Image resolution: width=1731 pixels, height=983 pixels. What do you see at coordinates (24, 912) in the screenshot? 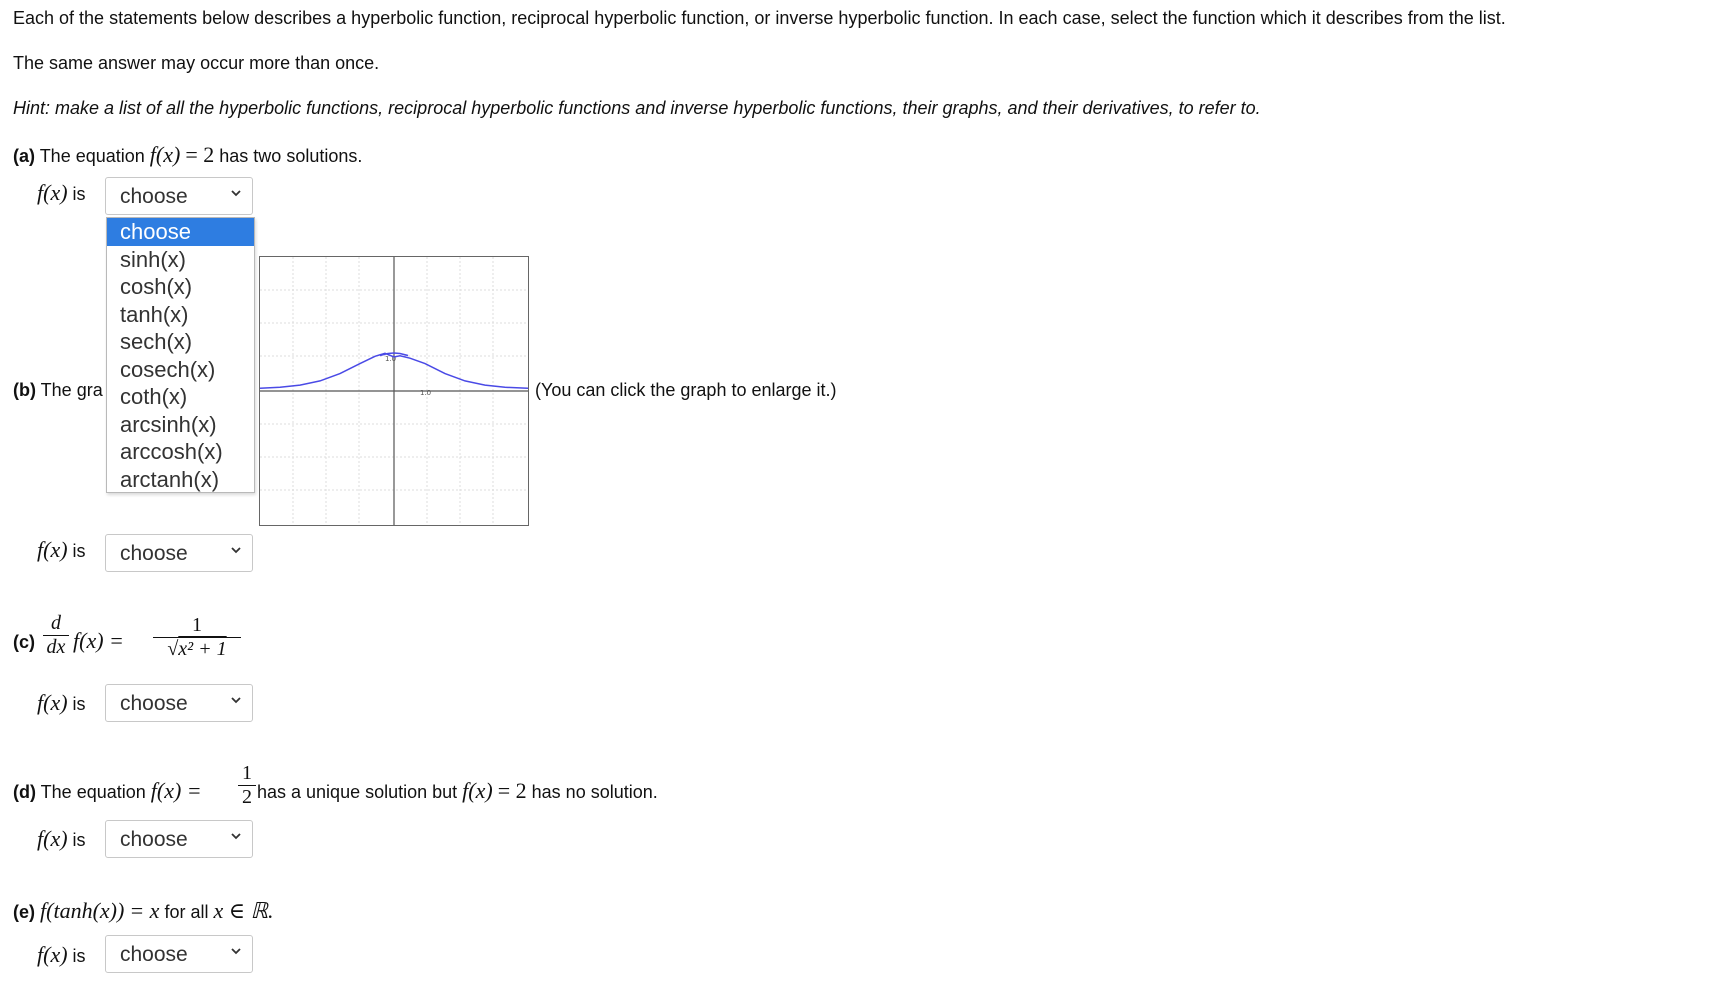
I see `part-e-label: (e)` at bounding box center [24, 912].